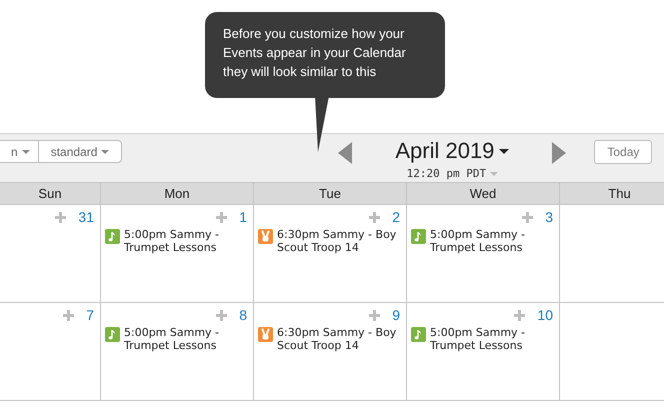 The width and height of the screenshot is (664, 413). Describe the element at coordinates (50, 193) in the screenshot. I see `weekday-header: Sun` at that location.